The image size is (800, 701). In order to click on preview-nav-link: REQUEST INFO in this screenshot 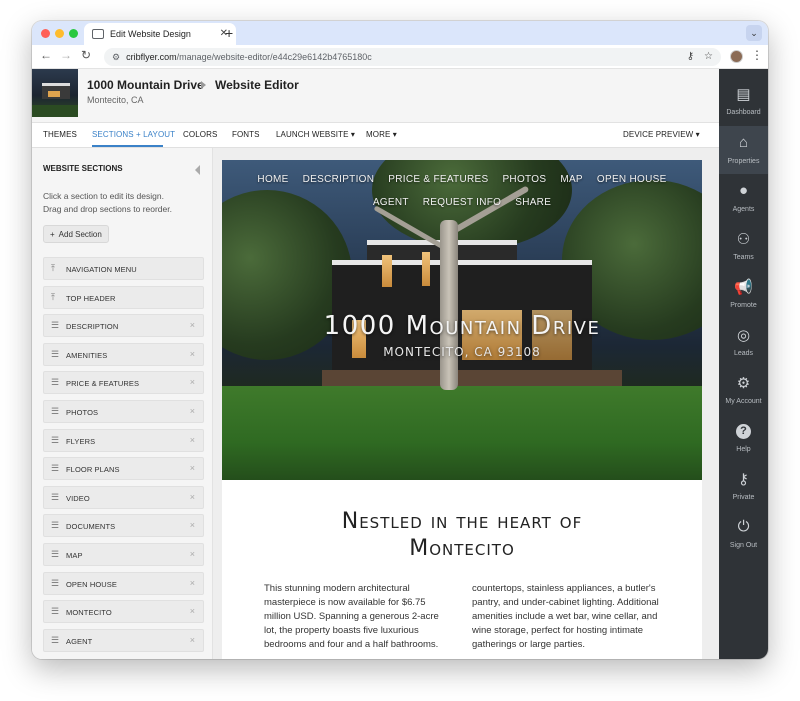, I will do `click(462, 202)`.